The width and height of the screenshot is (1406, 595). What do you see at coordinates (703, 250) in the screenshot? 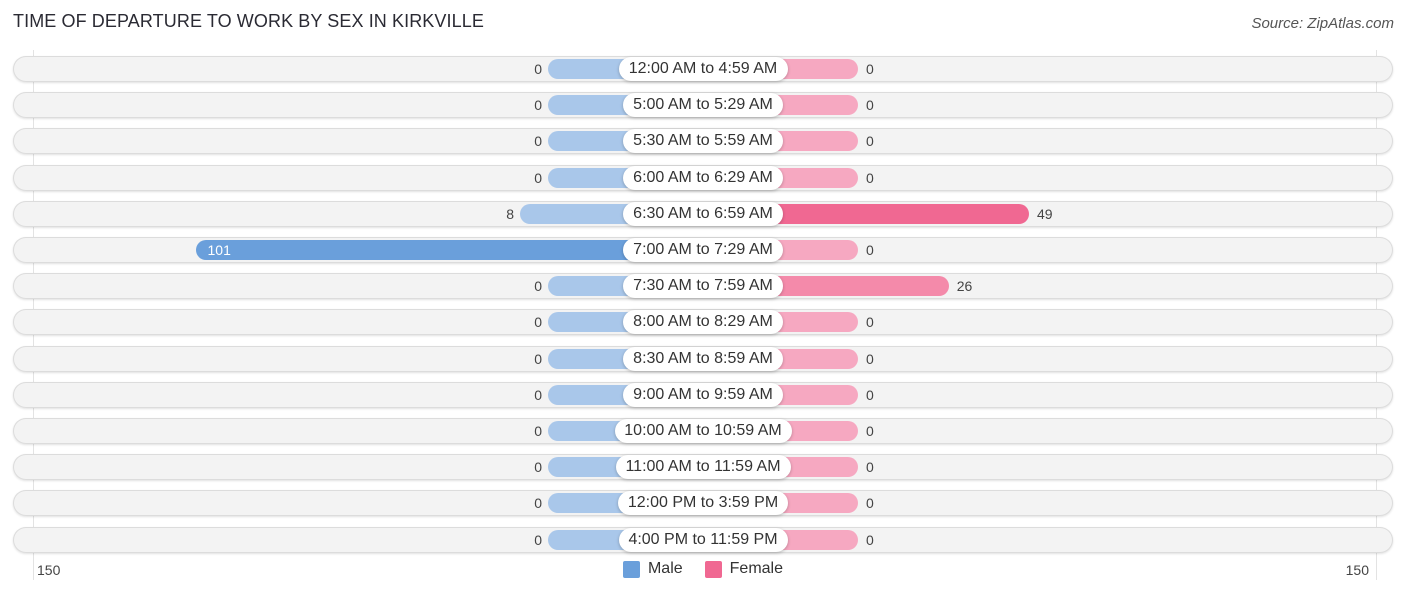
I see `category-label: 7:00 AM to 7:29 AM` at bounding box center [703, 250].